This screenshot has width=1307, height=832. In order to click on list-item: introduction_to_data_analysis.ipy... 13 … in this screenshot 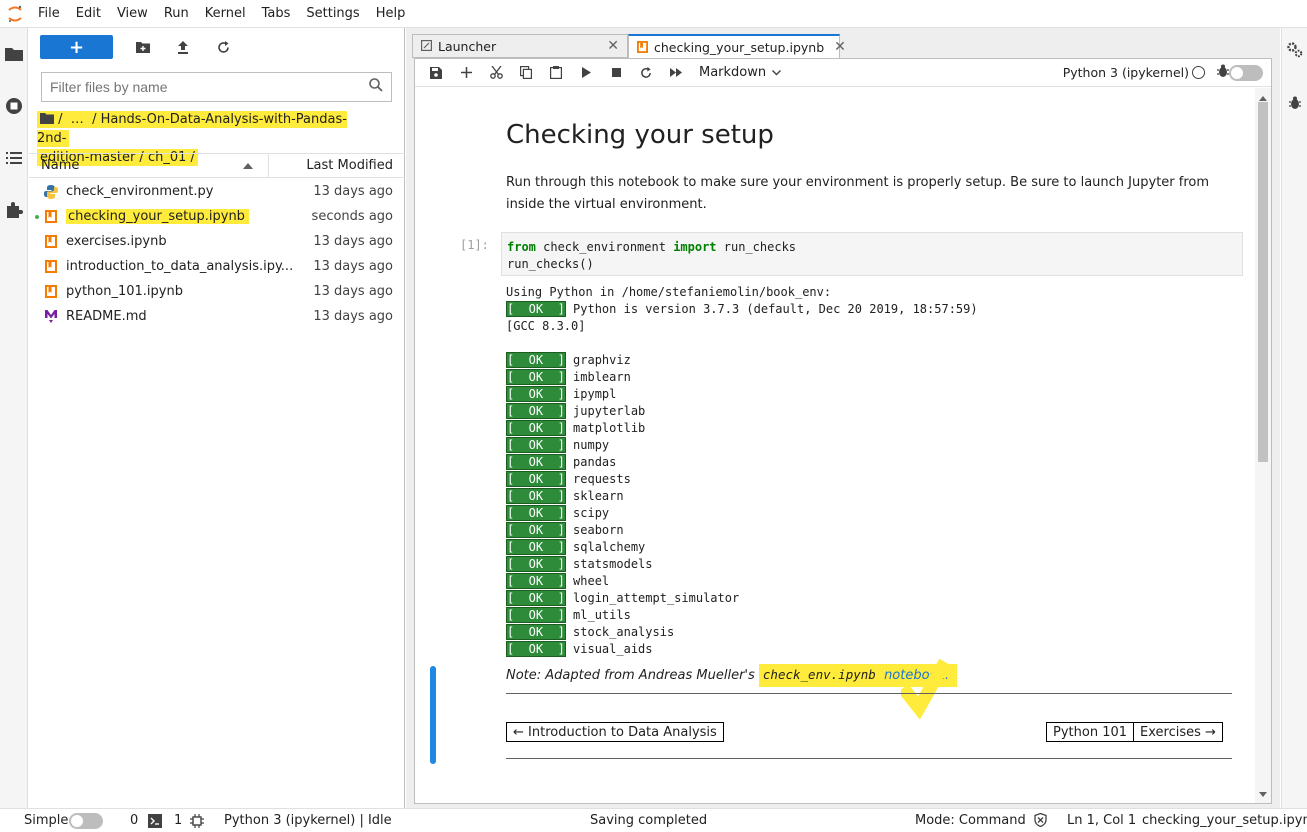, I will do `click(217, 266)`.